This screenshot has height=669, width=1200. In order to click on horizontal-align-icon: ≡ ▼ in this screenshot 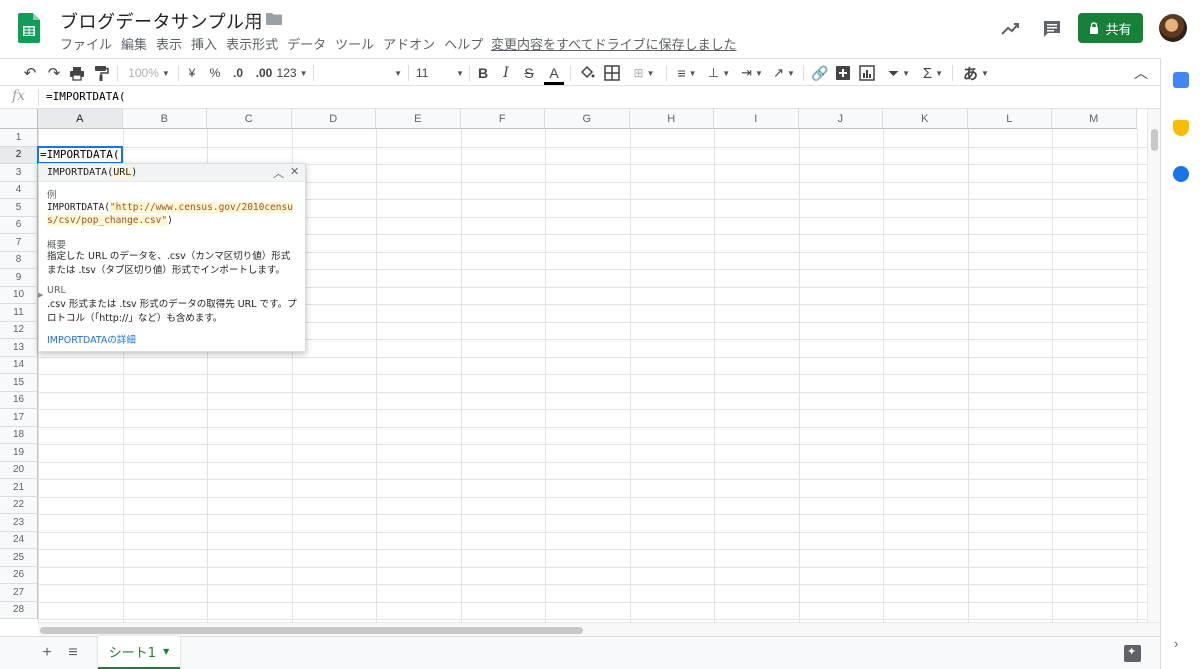, I will do `click(687, 73)`.